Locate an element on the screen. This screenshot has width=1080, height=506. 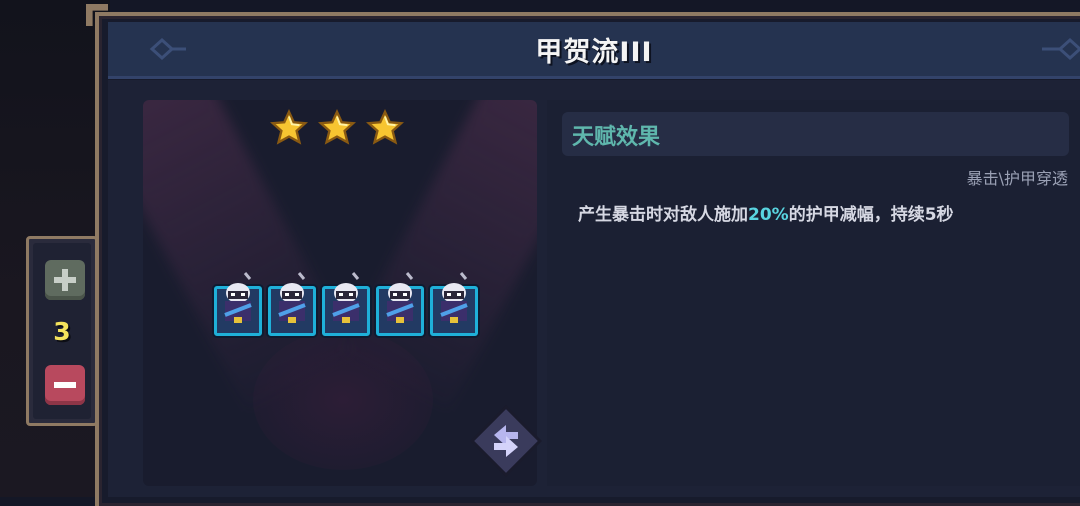
count-value: 3 is located at coordinates (62, 331).